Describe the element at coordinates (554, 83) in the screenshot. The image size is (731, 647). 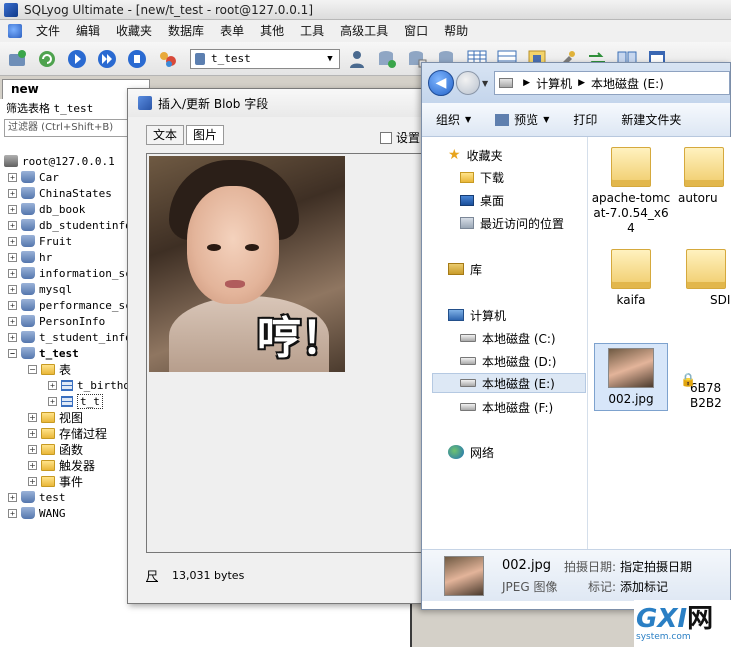
I see `breadcrumb-computer: 计算机` at that location.